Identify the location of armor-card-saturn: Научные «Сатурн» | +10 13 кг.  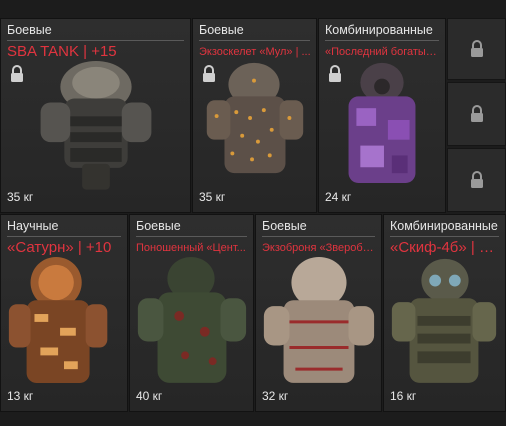
(64, 313).